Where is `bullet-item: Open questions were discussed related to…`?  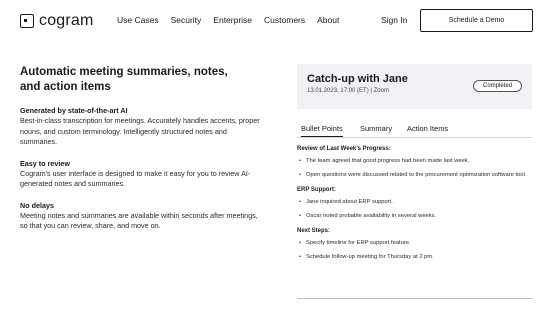 bullet-item: Open questions were discussed related to… is located at coordinates (414, 175).